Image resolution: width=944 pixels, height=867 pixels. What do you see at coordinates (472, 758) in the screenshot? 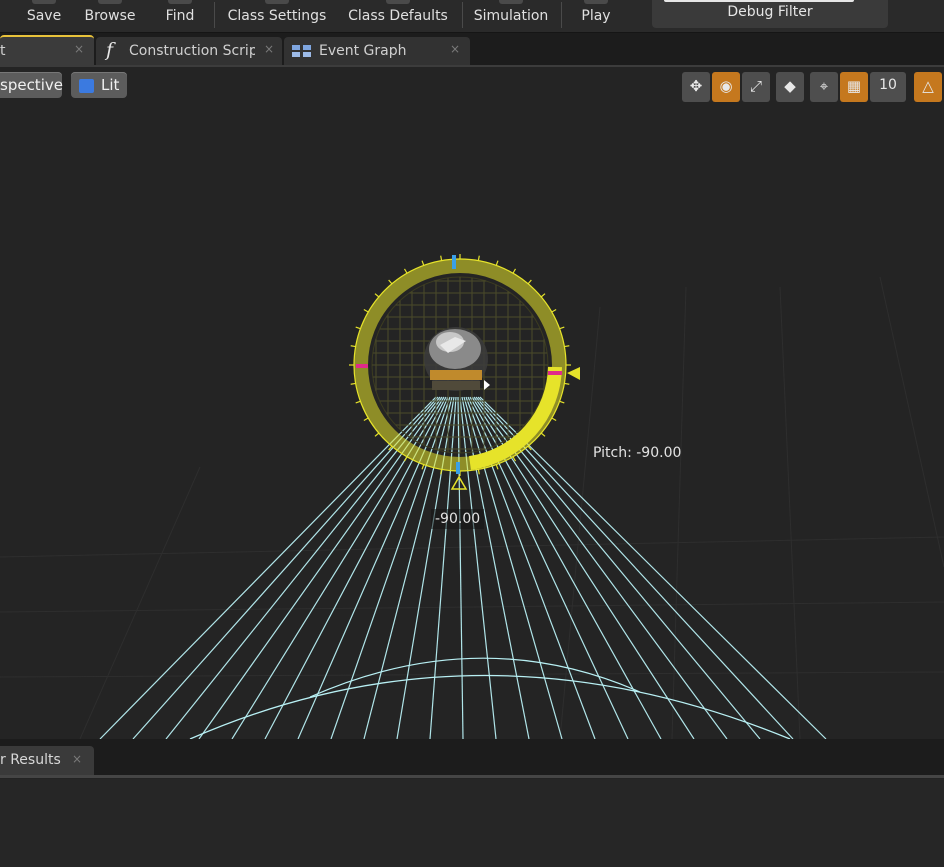
I see `bottom-tab-bar: r Results ×` at bounding box center [472, 758].